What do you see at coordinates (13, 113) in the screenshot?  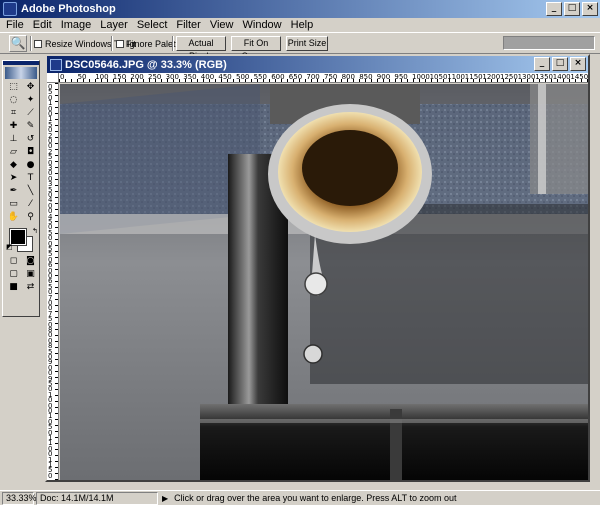 I see `crop-tool-icon: ⌗` at bounding box center [13, 113].